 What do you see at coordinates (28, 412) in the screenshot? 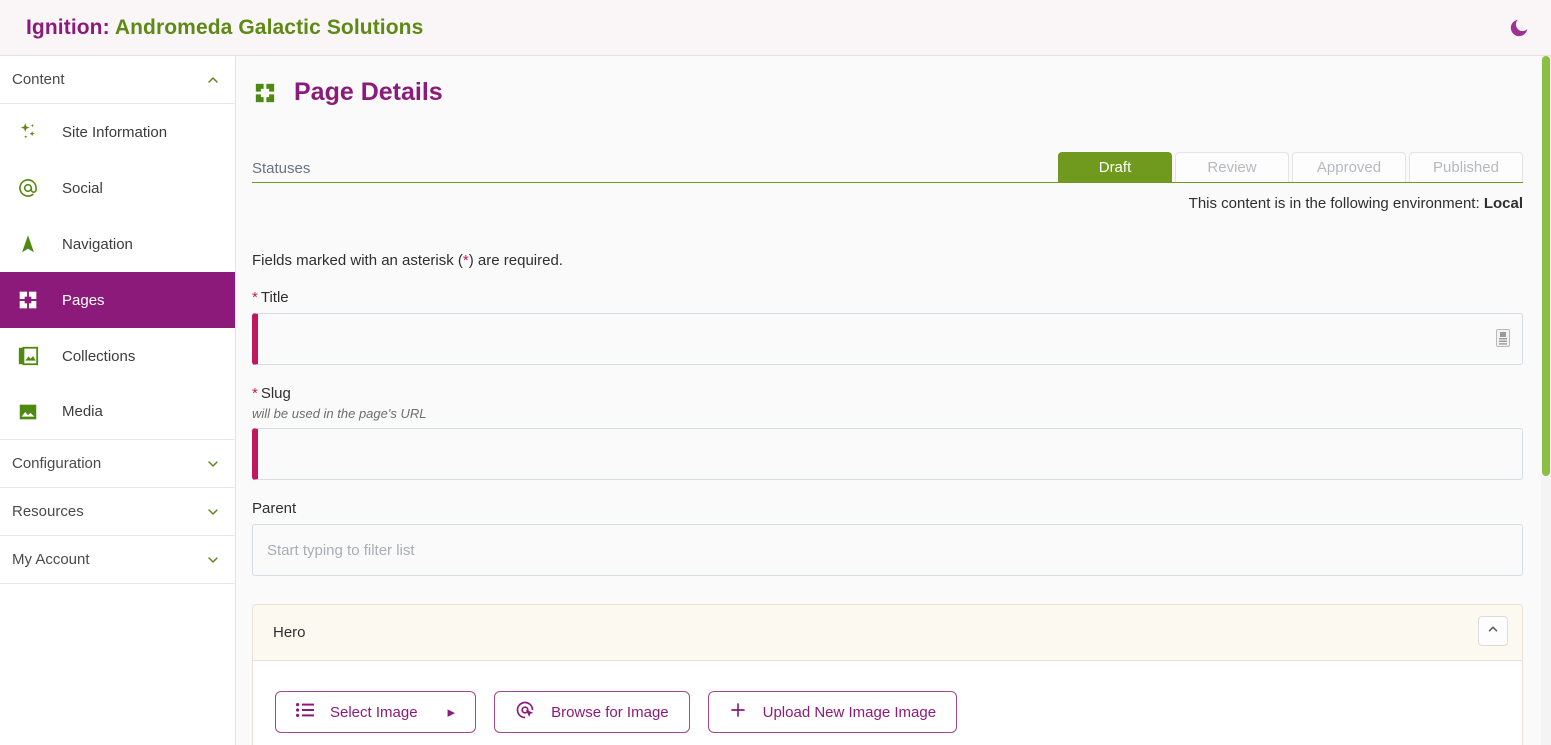
I see `media-image-icon` at bounding box center [28, 412].